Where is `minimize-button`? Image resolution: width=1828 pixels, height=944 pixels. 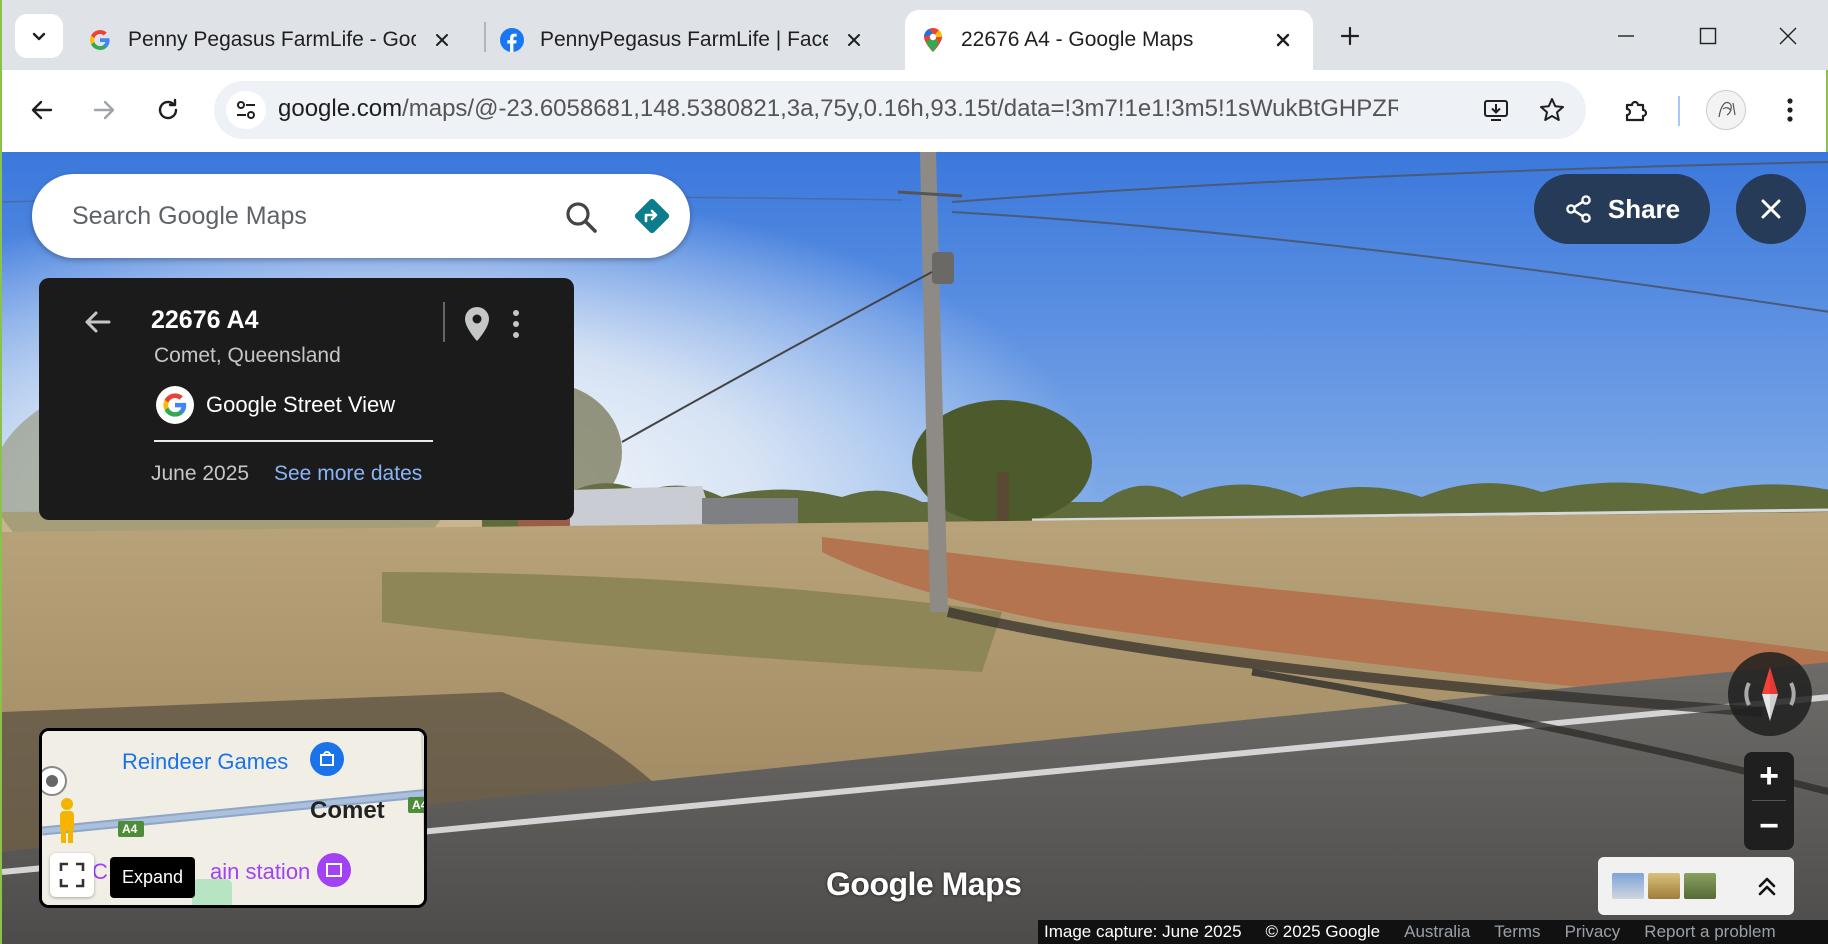
minimize-button is located at coordinates (1626, 36).